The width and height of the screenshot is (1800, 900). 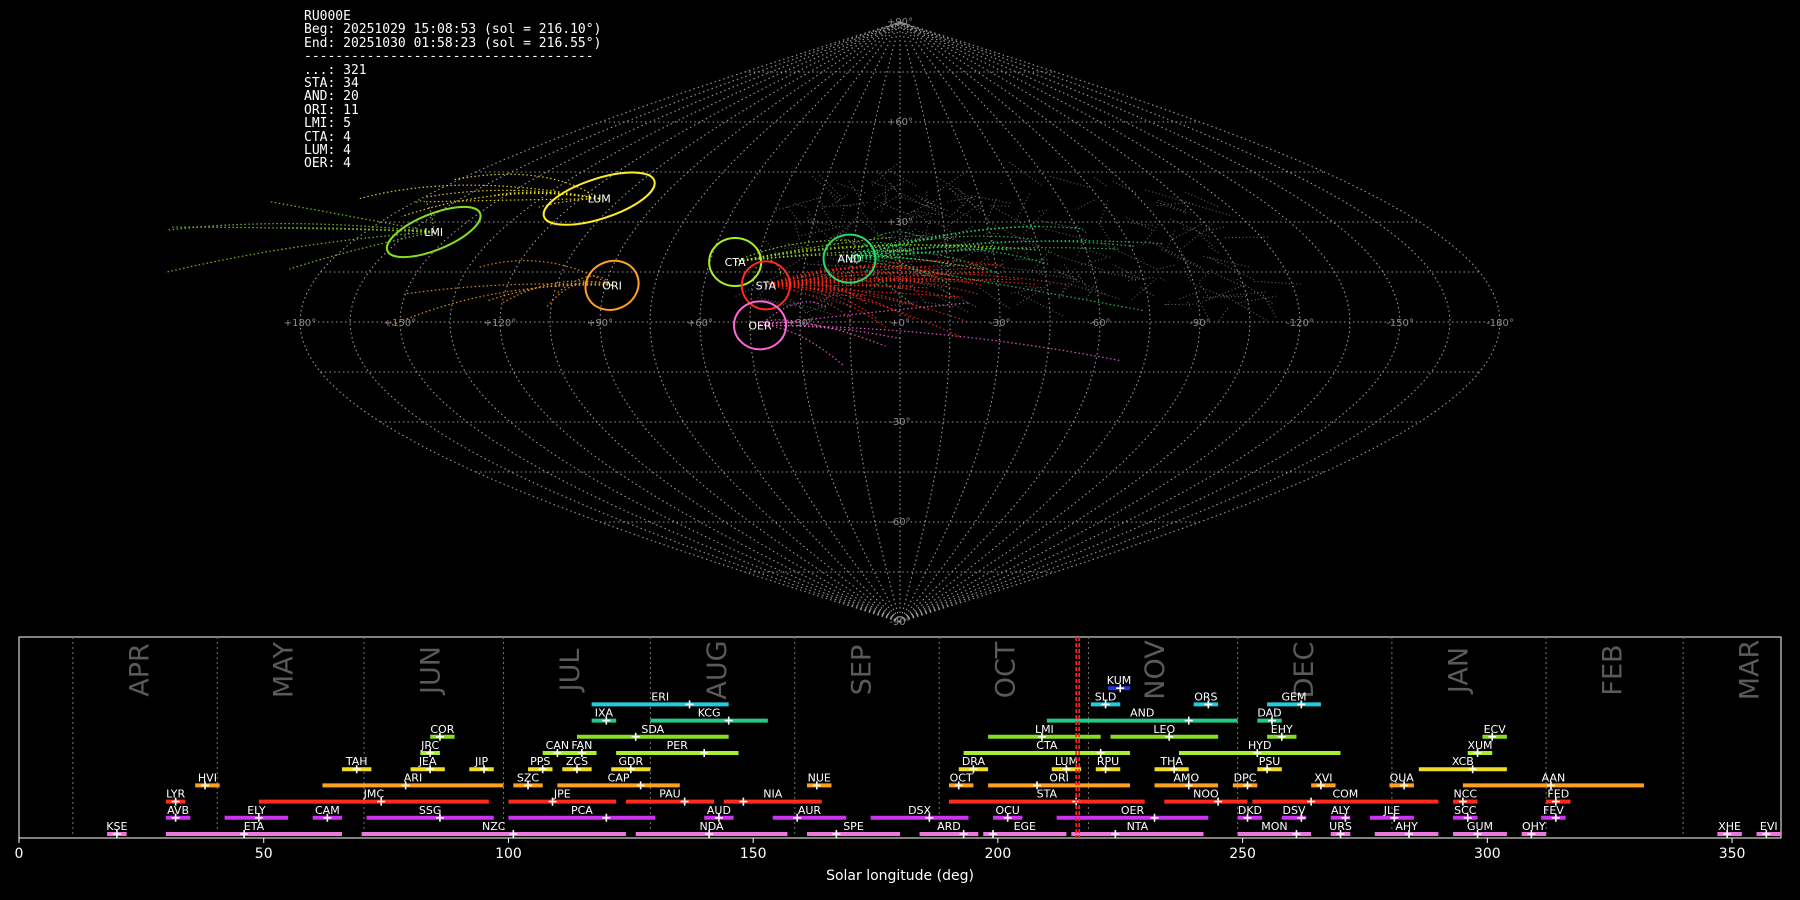 I want to click on shower-code-label: ETA, so click(x=254, y=826).